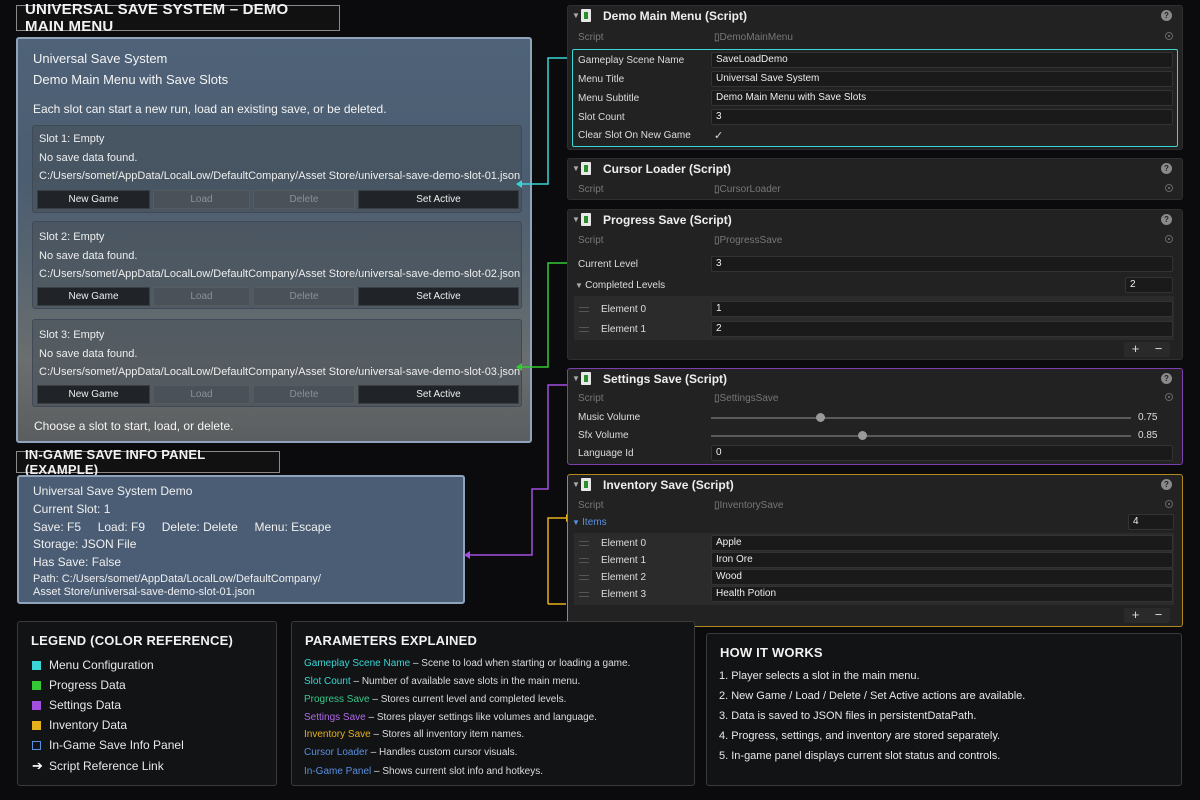 This screenshot has height=800, width=1200. I want to click on parameters-title: PARAMETERS EXPLAINED, so click(391, 640).